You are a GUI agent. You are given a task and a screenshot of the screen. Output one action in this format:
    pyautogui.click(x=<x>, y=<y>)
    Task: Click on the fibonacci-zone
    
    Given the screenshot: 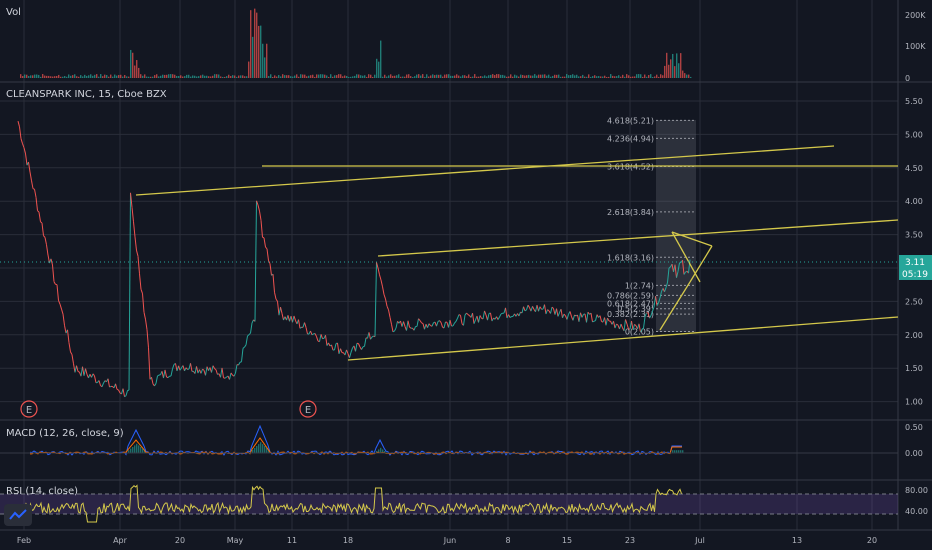 What is the action you would take?
    pyautogui.click(x=676, y=226)
    